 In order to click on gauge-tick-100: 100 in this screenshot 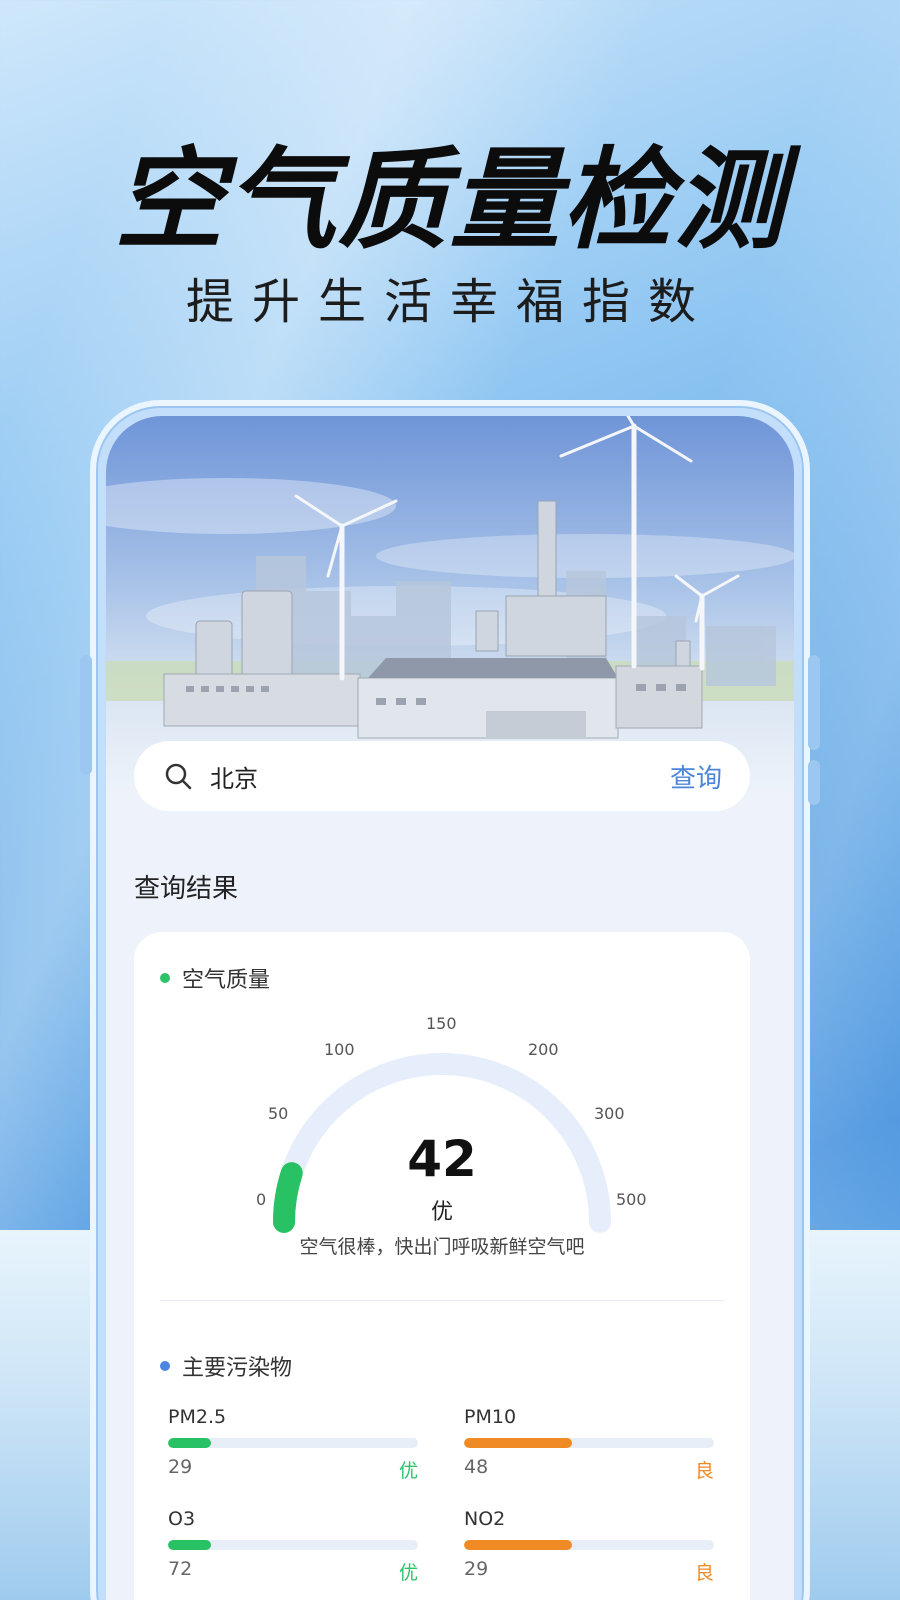, I will do `click(339, 1049)`.